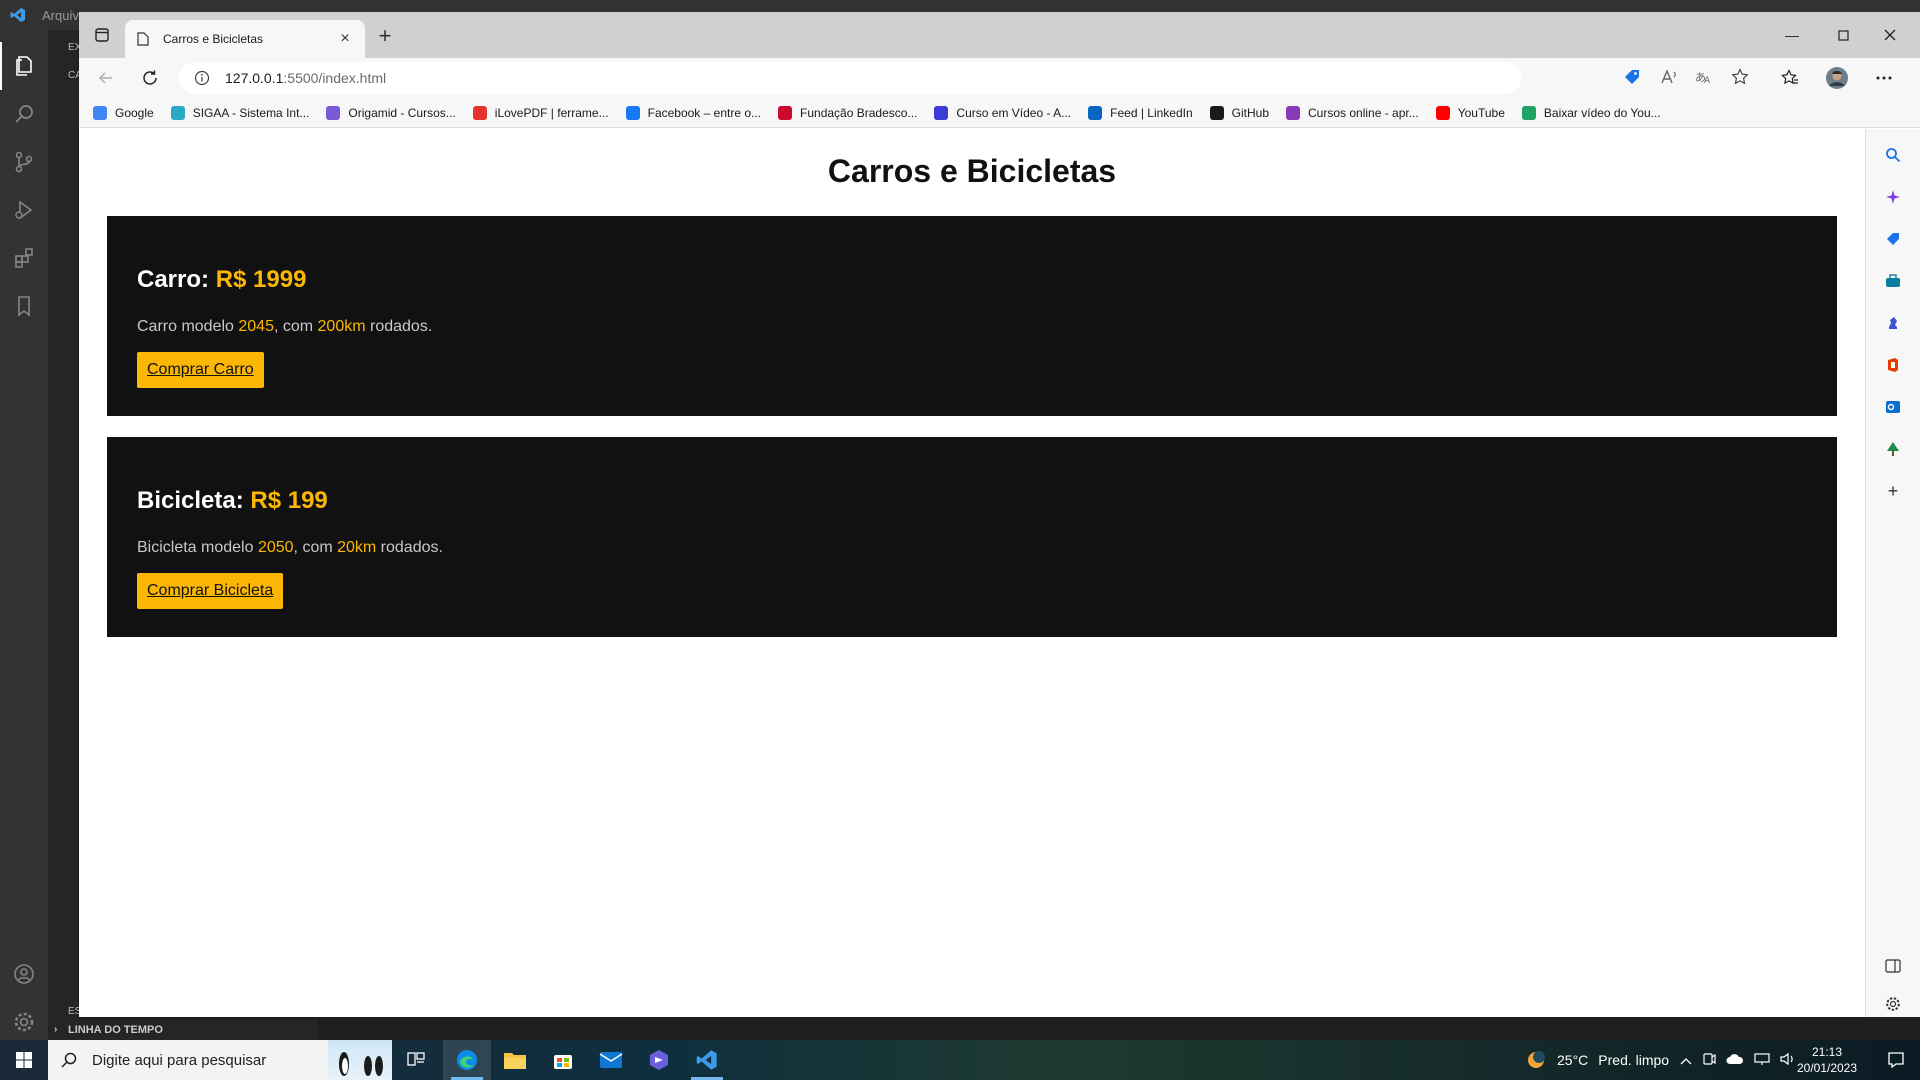 This screenshot has width=1920, height=1080. I want to click on km-value: 20km, so click(357, 547).